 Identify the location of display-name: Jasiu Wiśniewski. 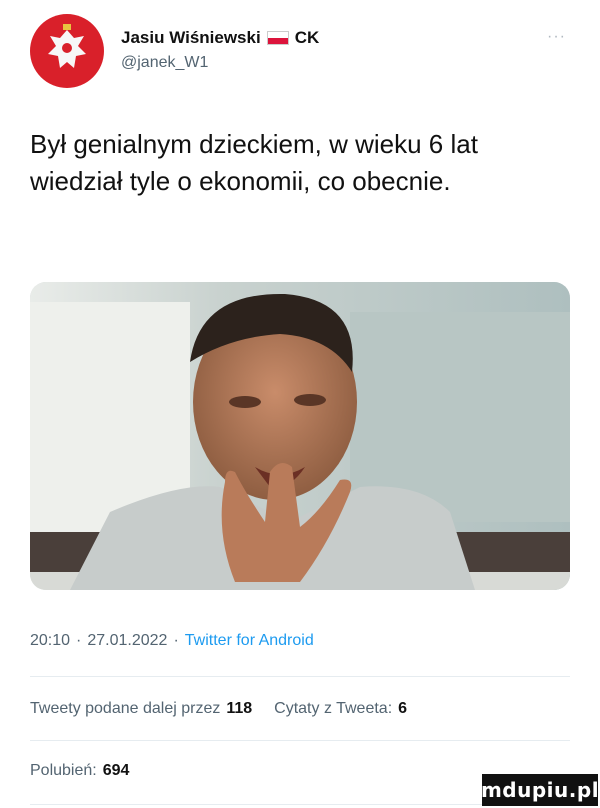
(191, 38).